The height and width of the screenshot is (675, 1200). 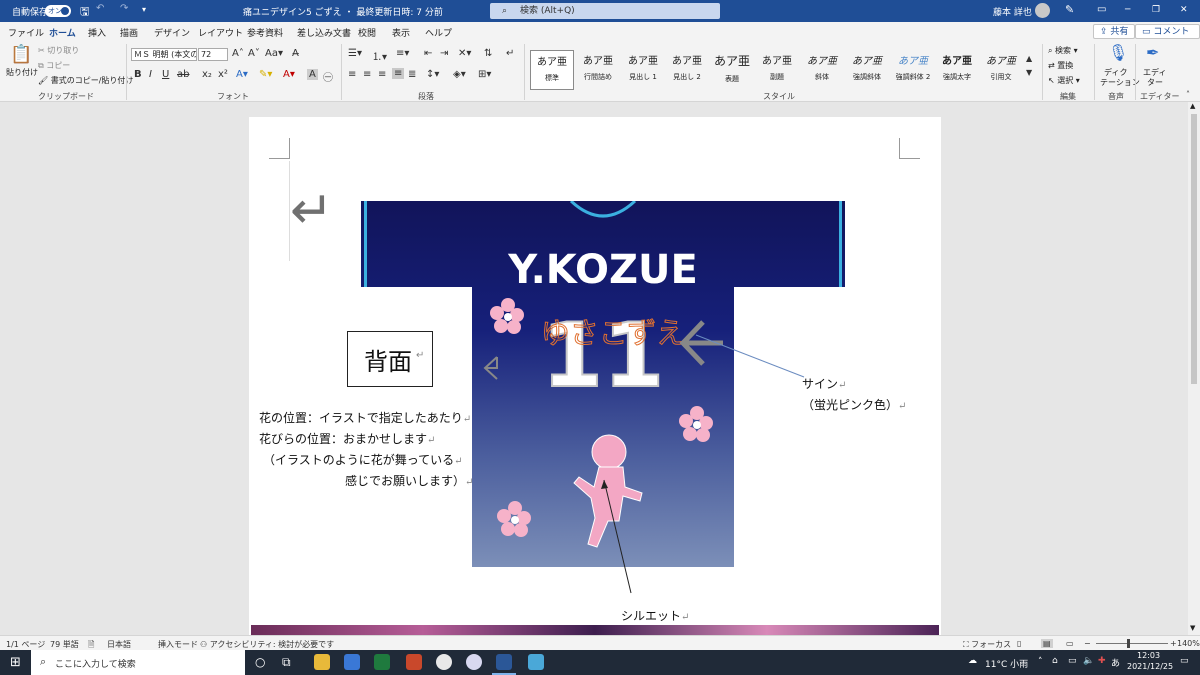 What do you see at coordinates (150, 74) in the screenshot?
I see `italic-icon: I` at bounding box center [150, 74].